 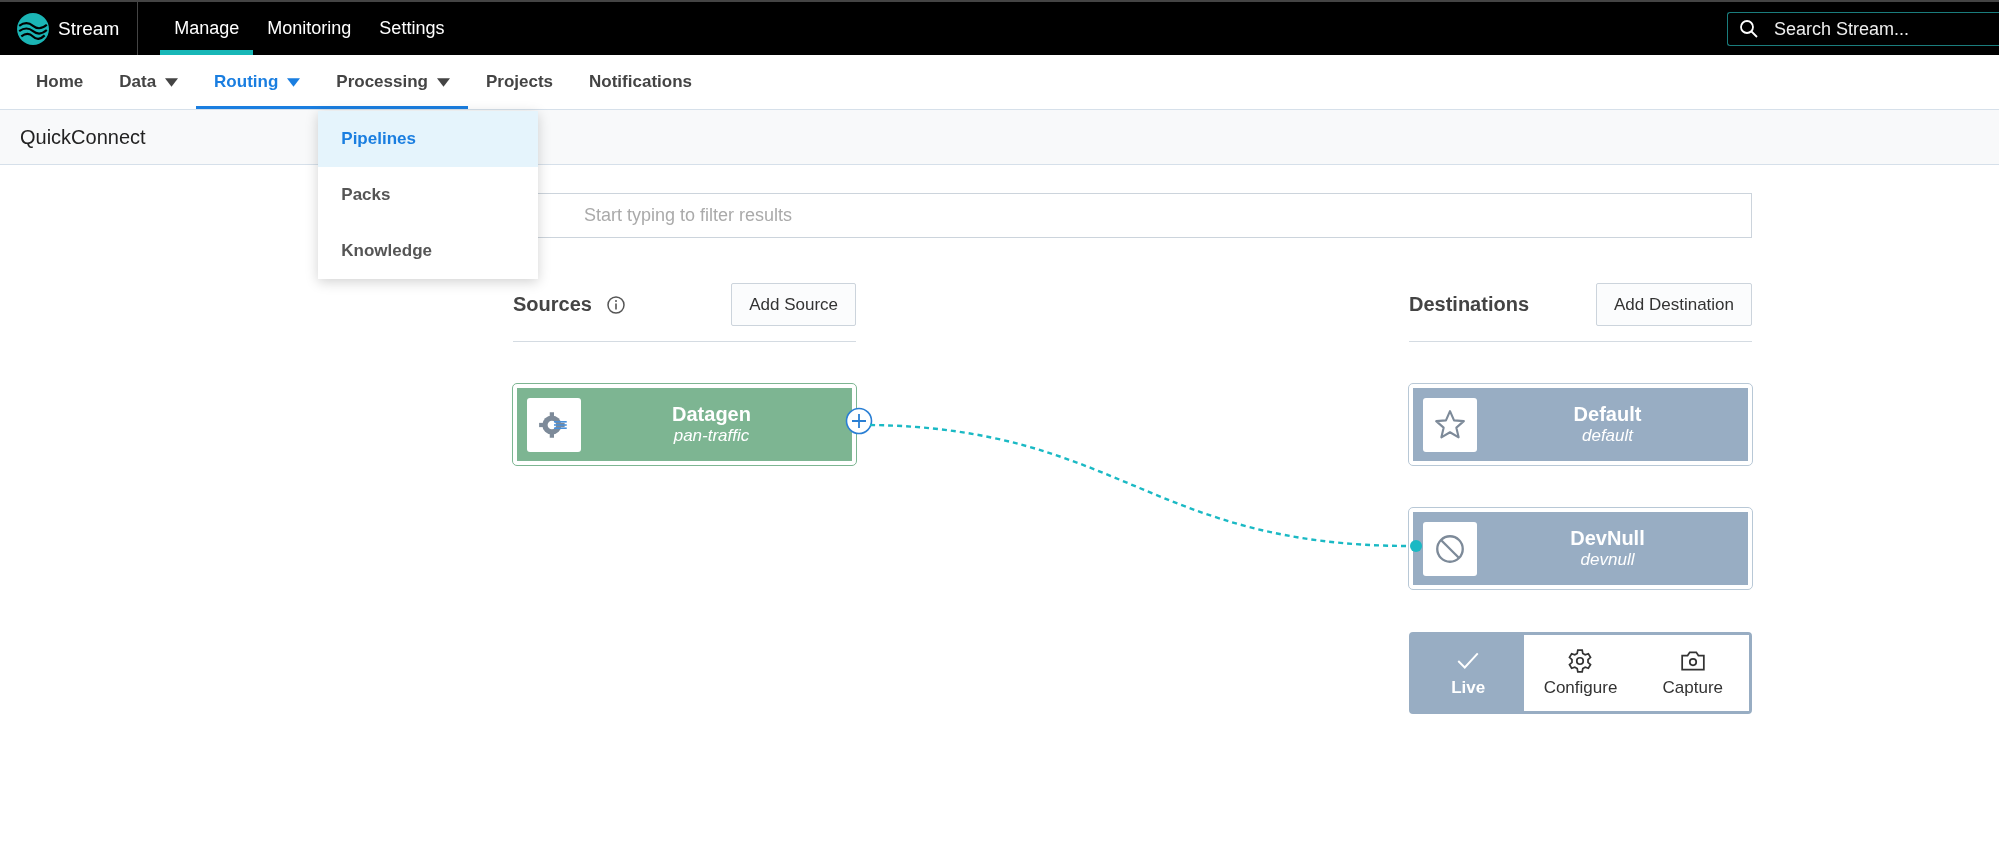 What do you see at coordinates (149, 82) in the screenshot?
I see `nav-item: Data` at bounding box center [149, 82].